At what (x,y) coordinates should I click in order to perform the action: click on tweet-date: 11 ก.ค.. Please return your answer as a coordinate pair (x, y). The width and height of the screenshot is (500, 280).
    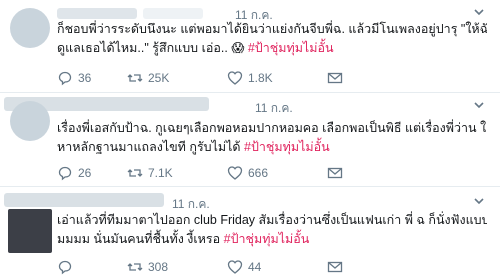
    Looking at the image, I should click on (274, 108).